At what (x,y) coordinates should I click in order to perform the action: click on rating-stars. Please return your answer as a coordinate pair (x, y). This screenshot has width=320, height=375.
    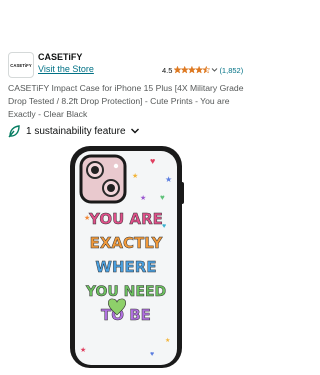
    Looking at the image, I should click on (192, 70).